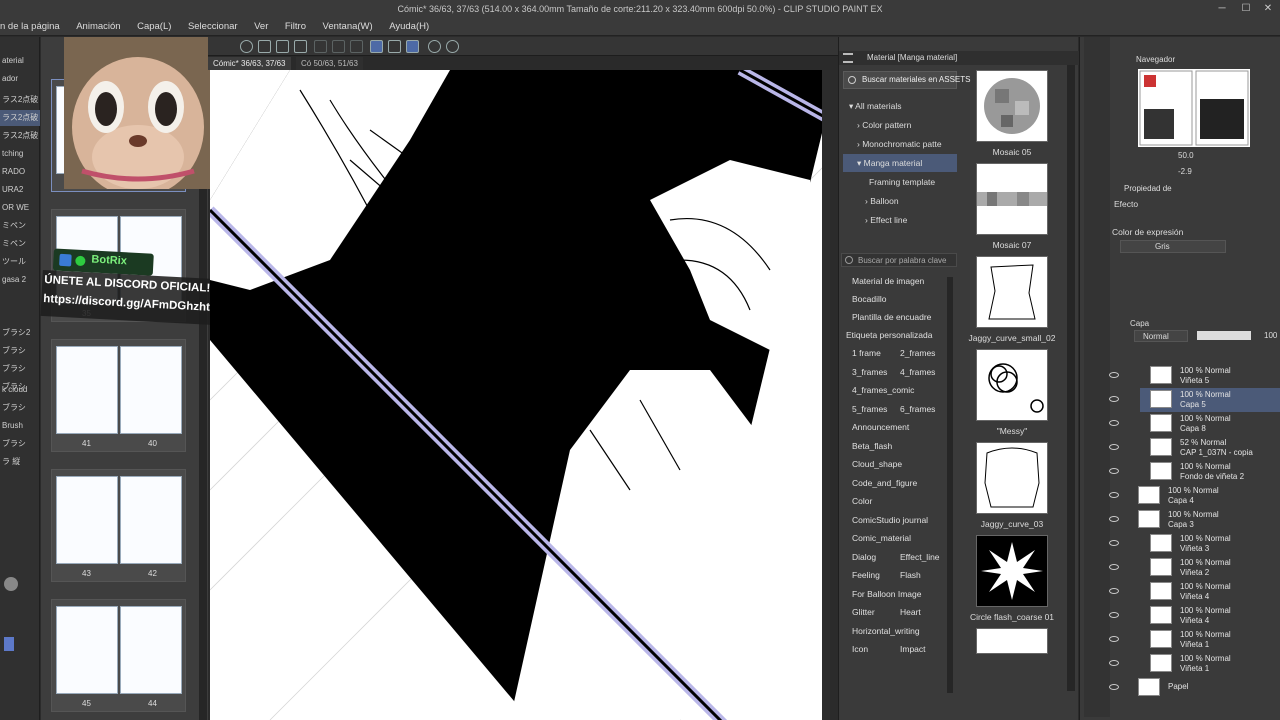  Describe the element at coordinates (20, 390) in the screenshot. I see `subtool-item: k cloud` at that location.